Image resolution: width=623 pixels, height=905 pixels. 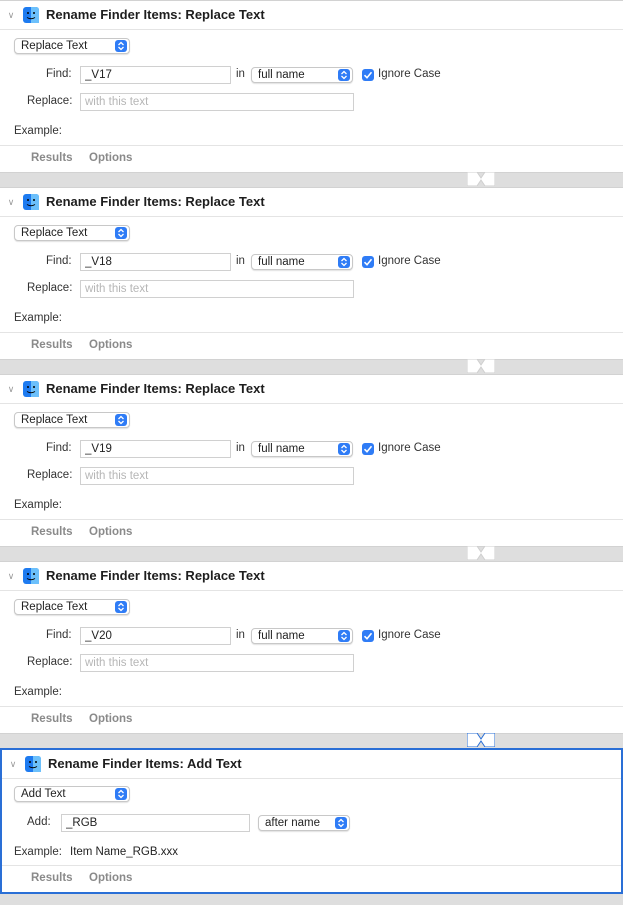 What do you see at coordinates (155, 823) in the screenshot?
I see `add-field` at bounding box center [155, 823].